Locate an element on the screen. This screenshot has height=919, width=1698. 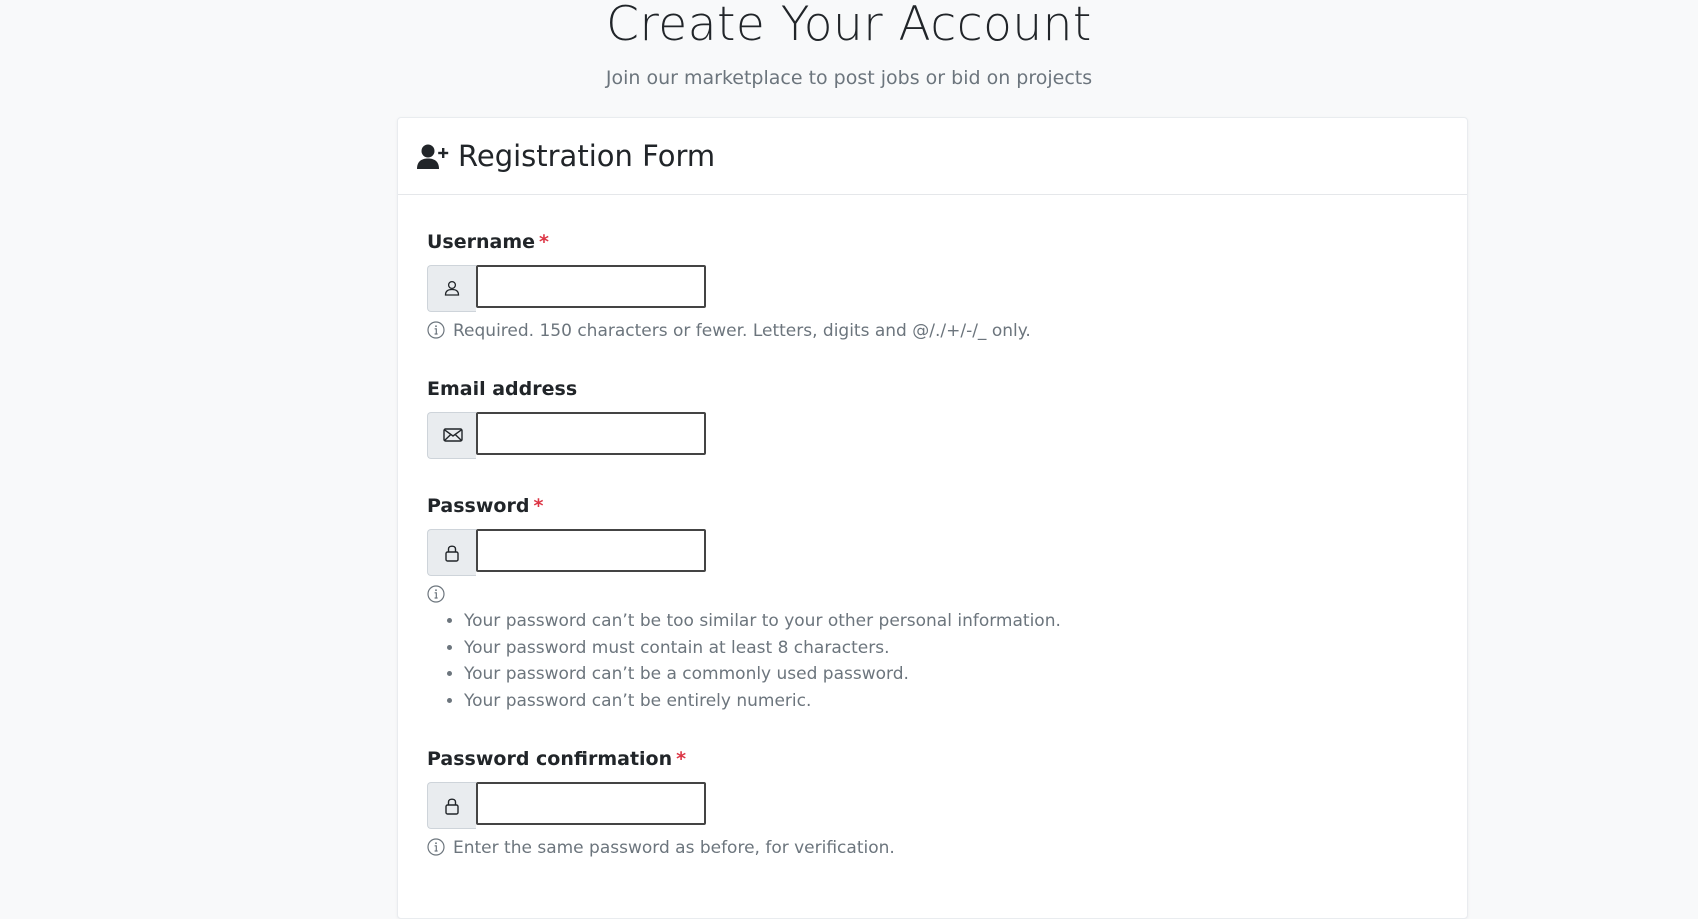
password-label: Password * is located at coordinates (485, 506).